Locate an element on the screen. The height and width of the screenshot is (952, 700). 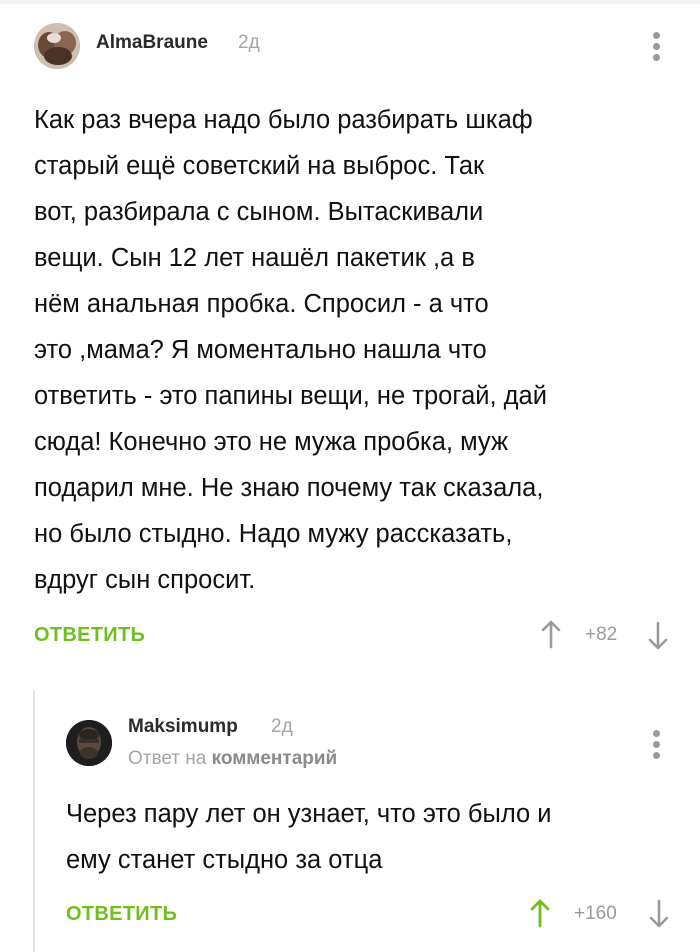
reply-to-info: Ответ на комментарий is located at coordinates (232, 759).